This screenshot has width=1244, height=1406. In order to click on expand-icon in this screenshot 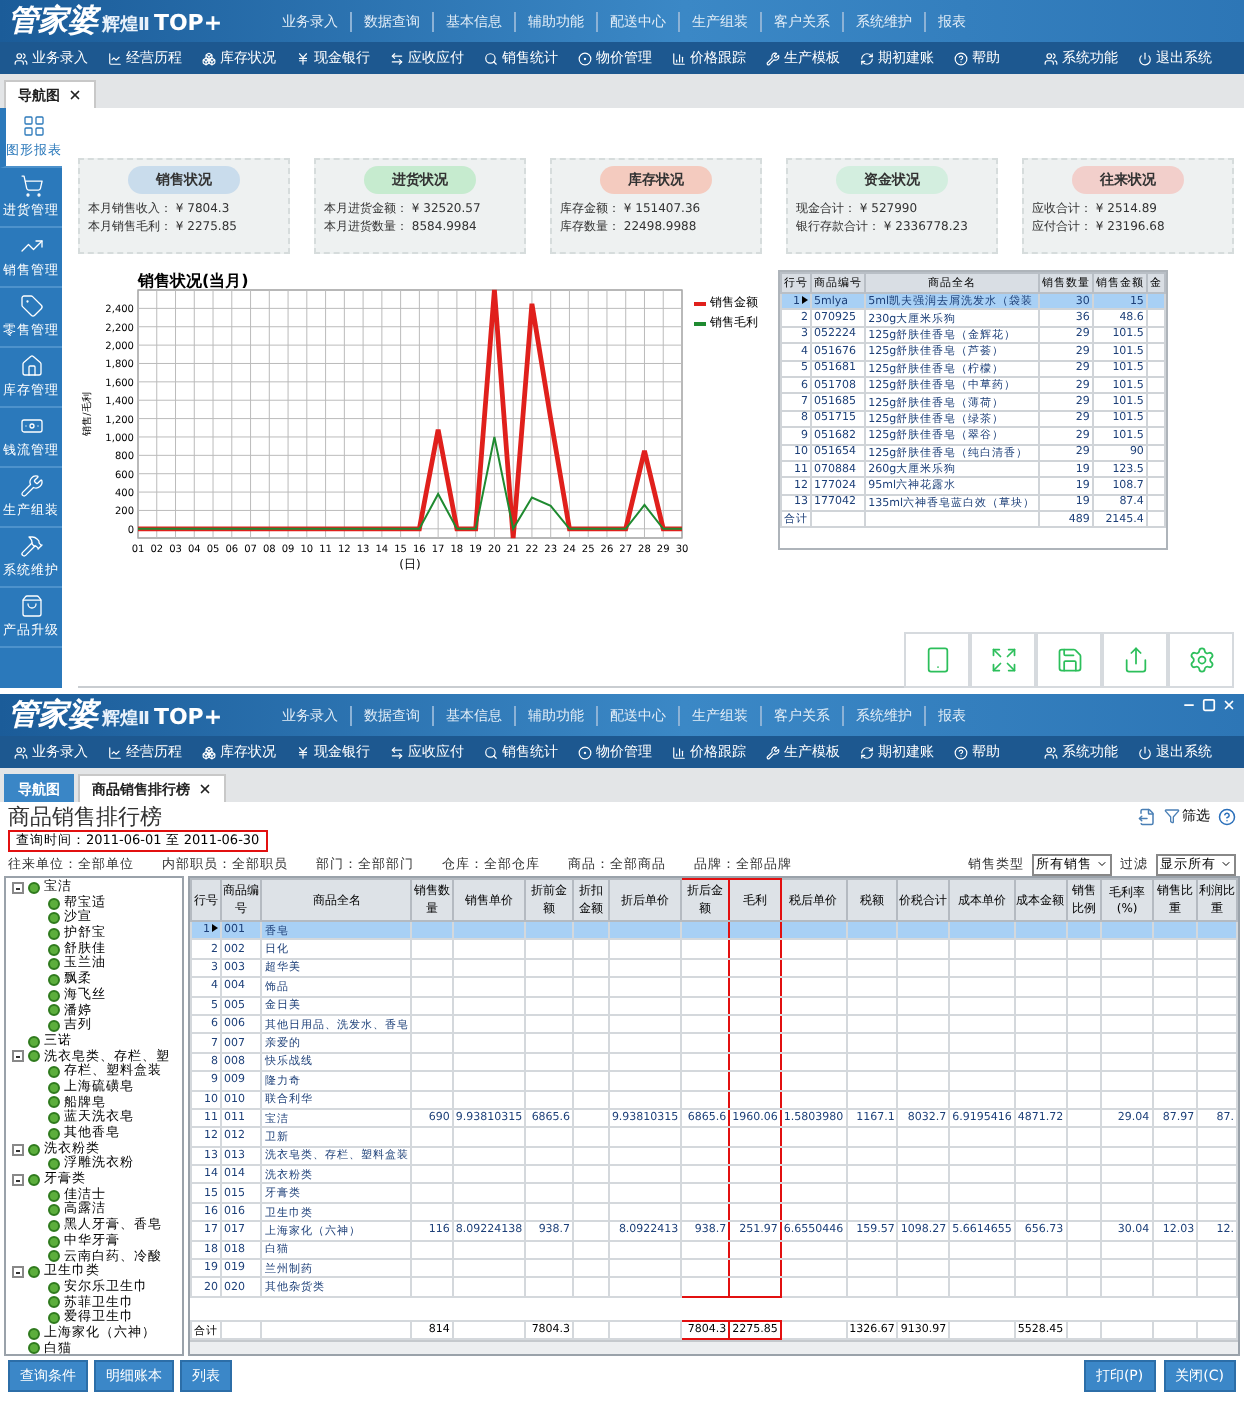, I will do `click(1003, 660)`.